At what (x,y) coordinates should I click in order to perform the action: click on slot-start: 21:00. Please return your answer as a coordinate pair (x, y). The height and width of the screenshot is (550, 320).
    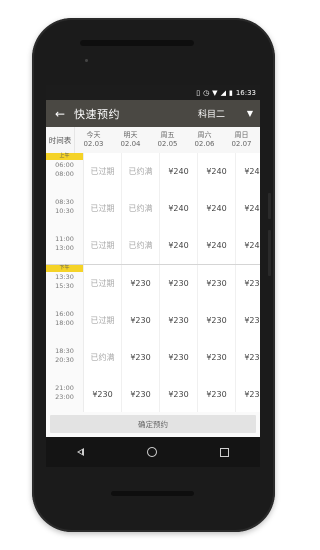
    Looking at the image, I should click on (64, 388).